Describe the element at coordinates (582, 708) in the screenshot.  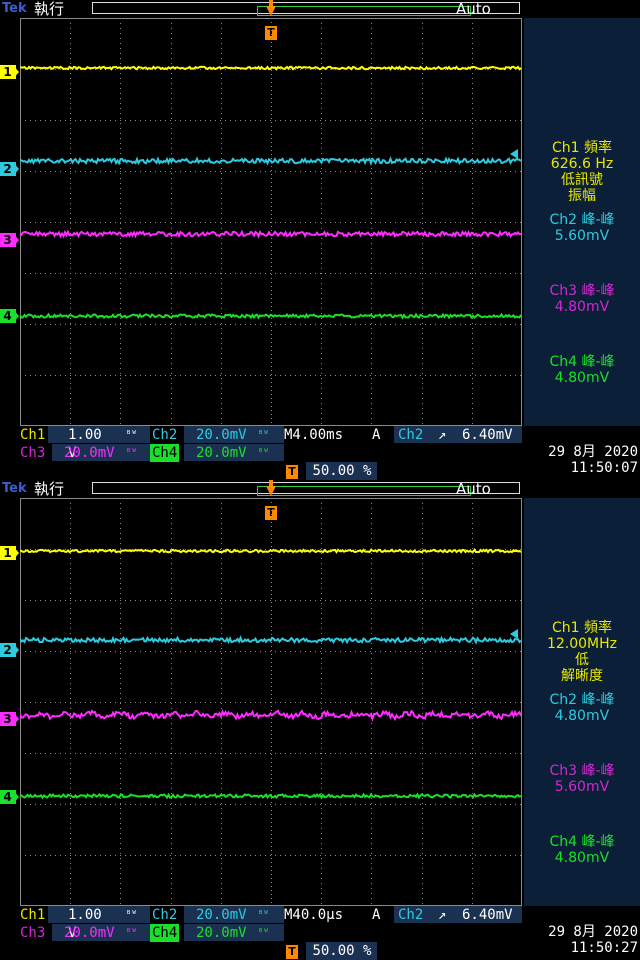
I see `measurement-ch2: Ch2 峰-峰 4.80mV` at that location.